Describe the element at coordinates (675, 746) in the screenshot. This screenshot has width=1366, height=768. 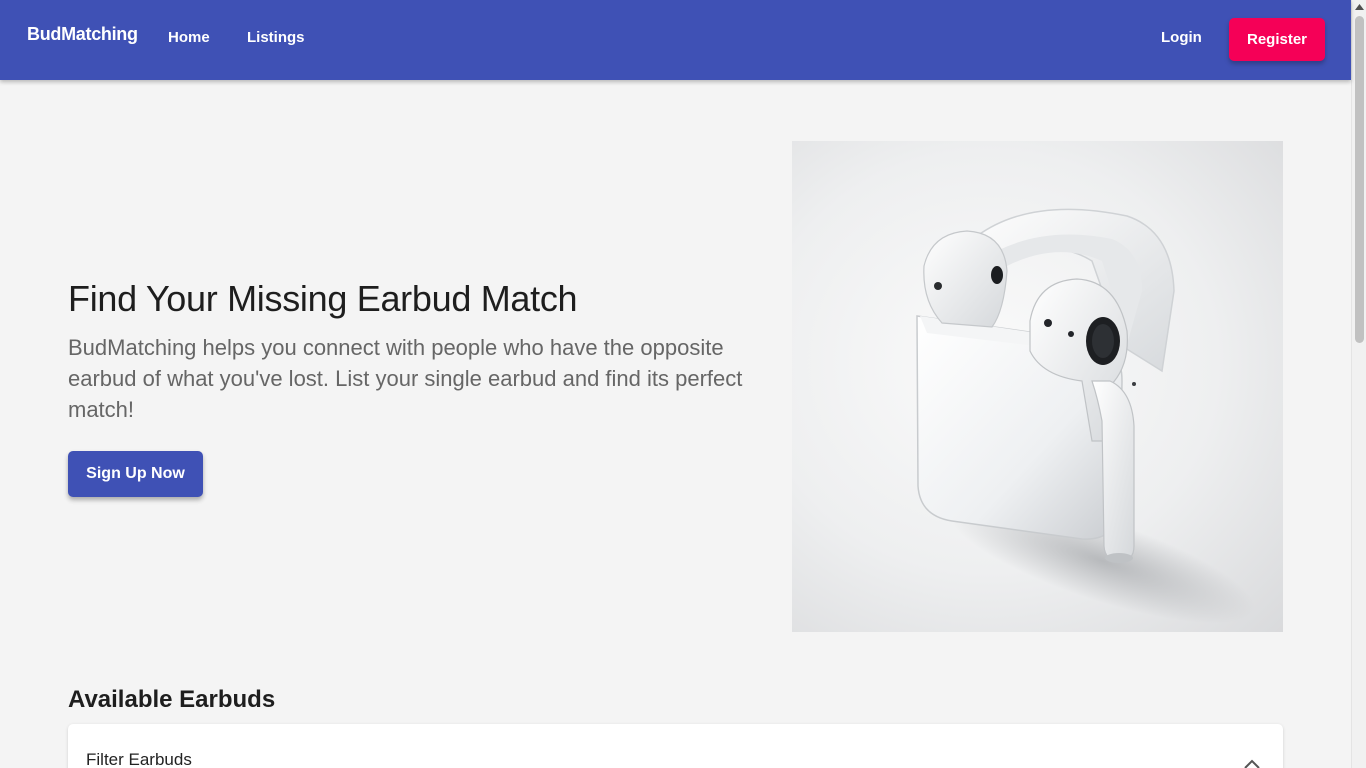
I see `filter-earbuds-panel: Filter Earbuds` at that location.